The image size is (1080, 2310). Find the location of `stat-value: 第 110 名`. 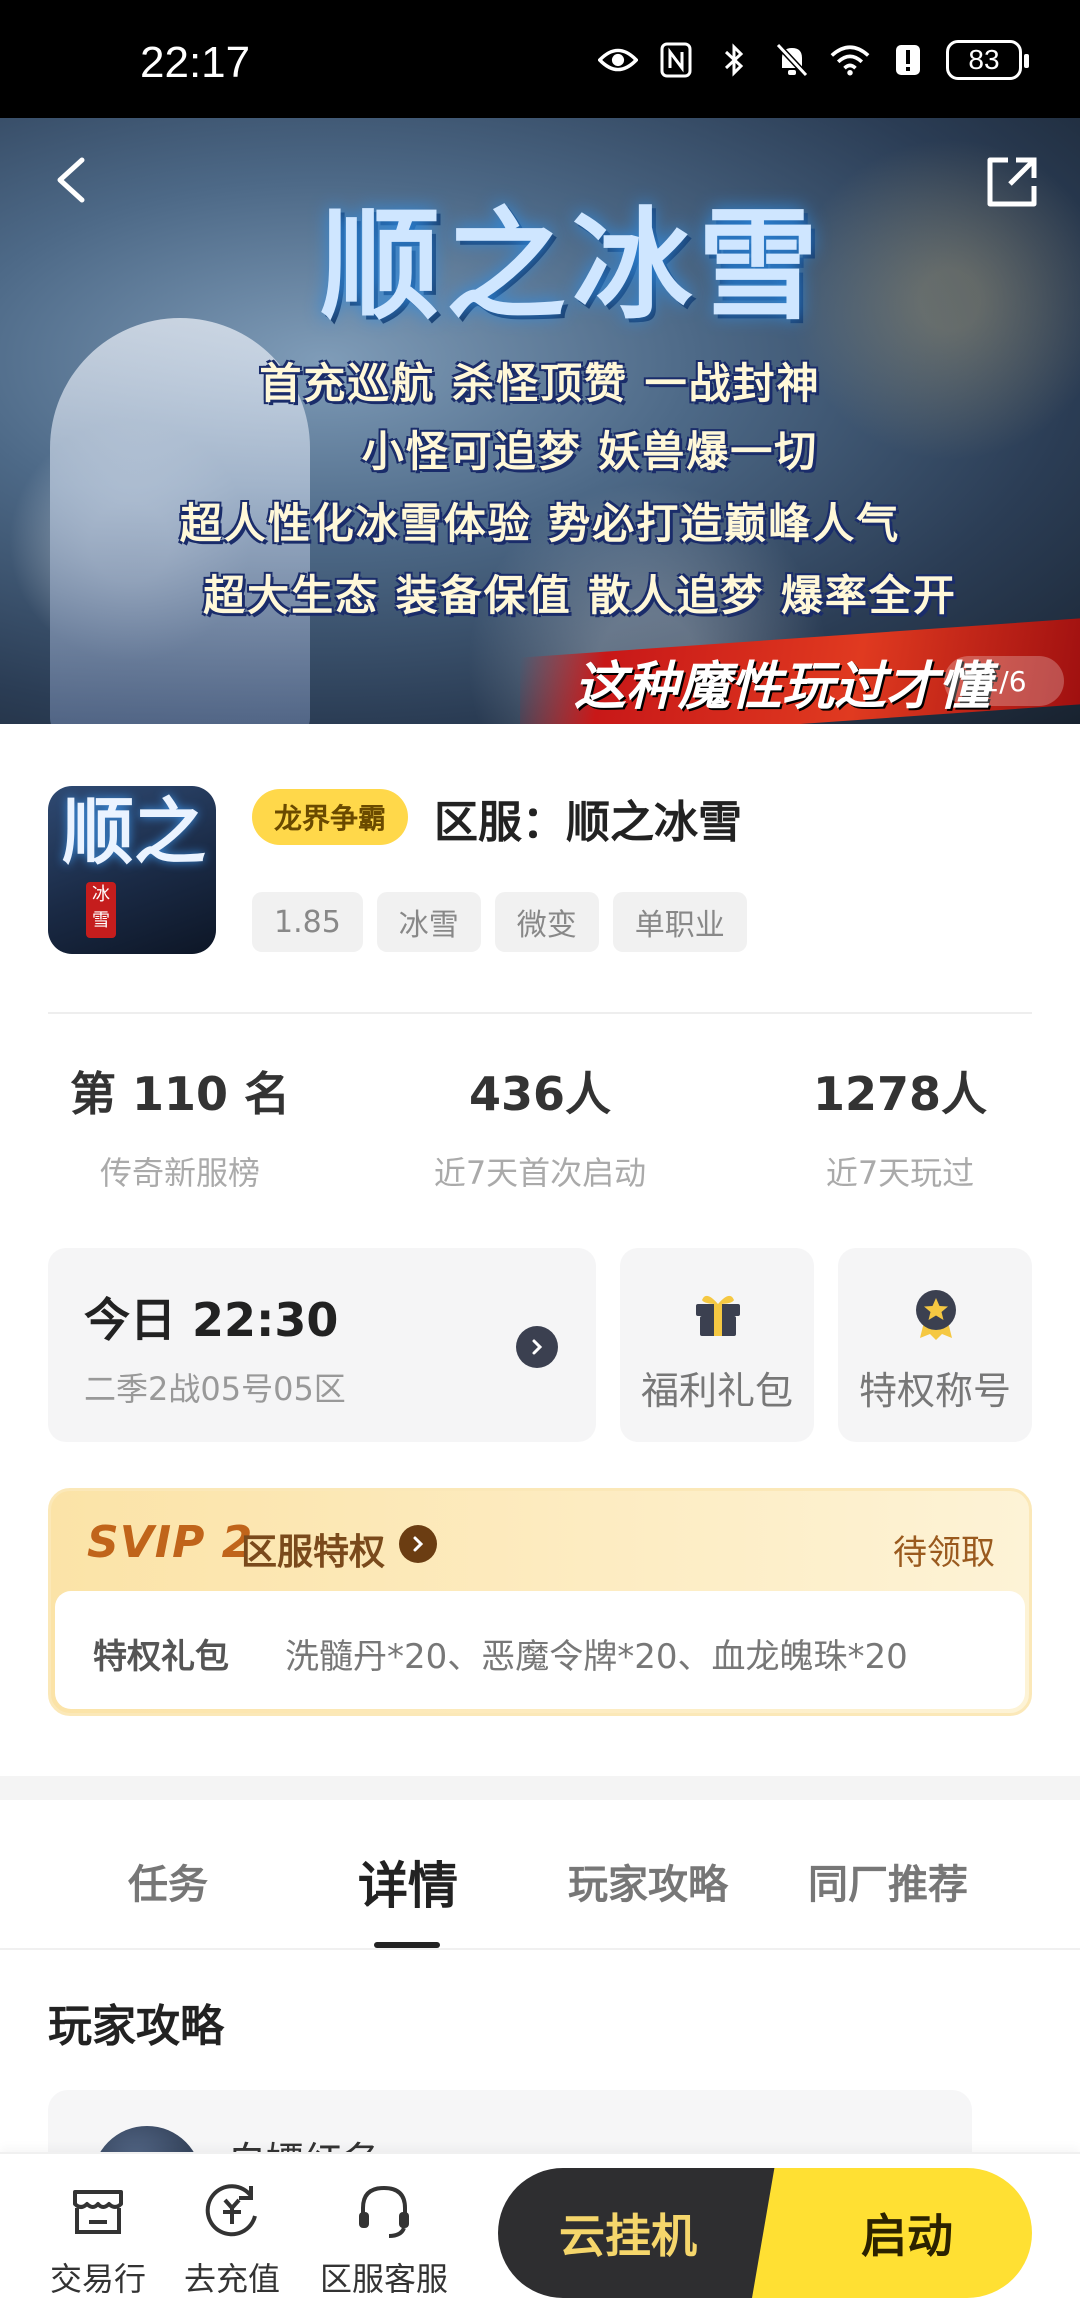

stat-value: 第 110 名 is located at coordinates (180, 1094).